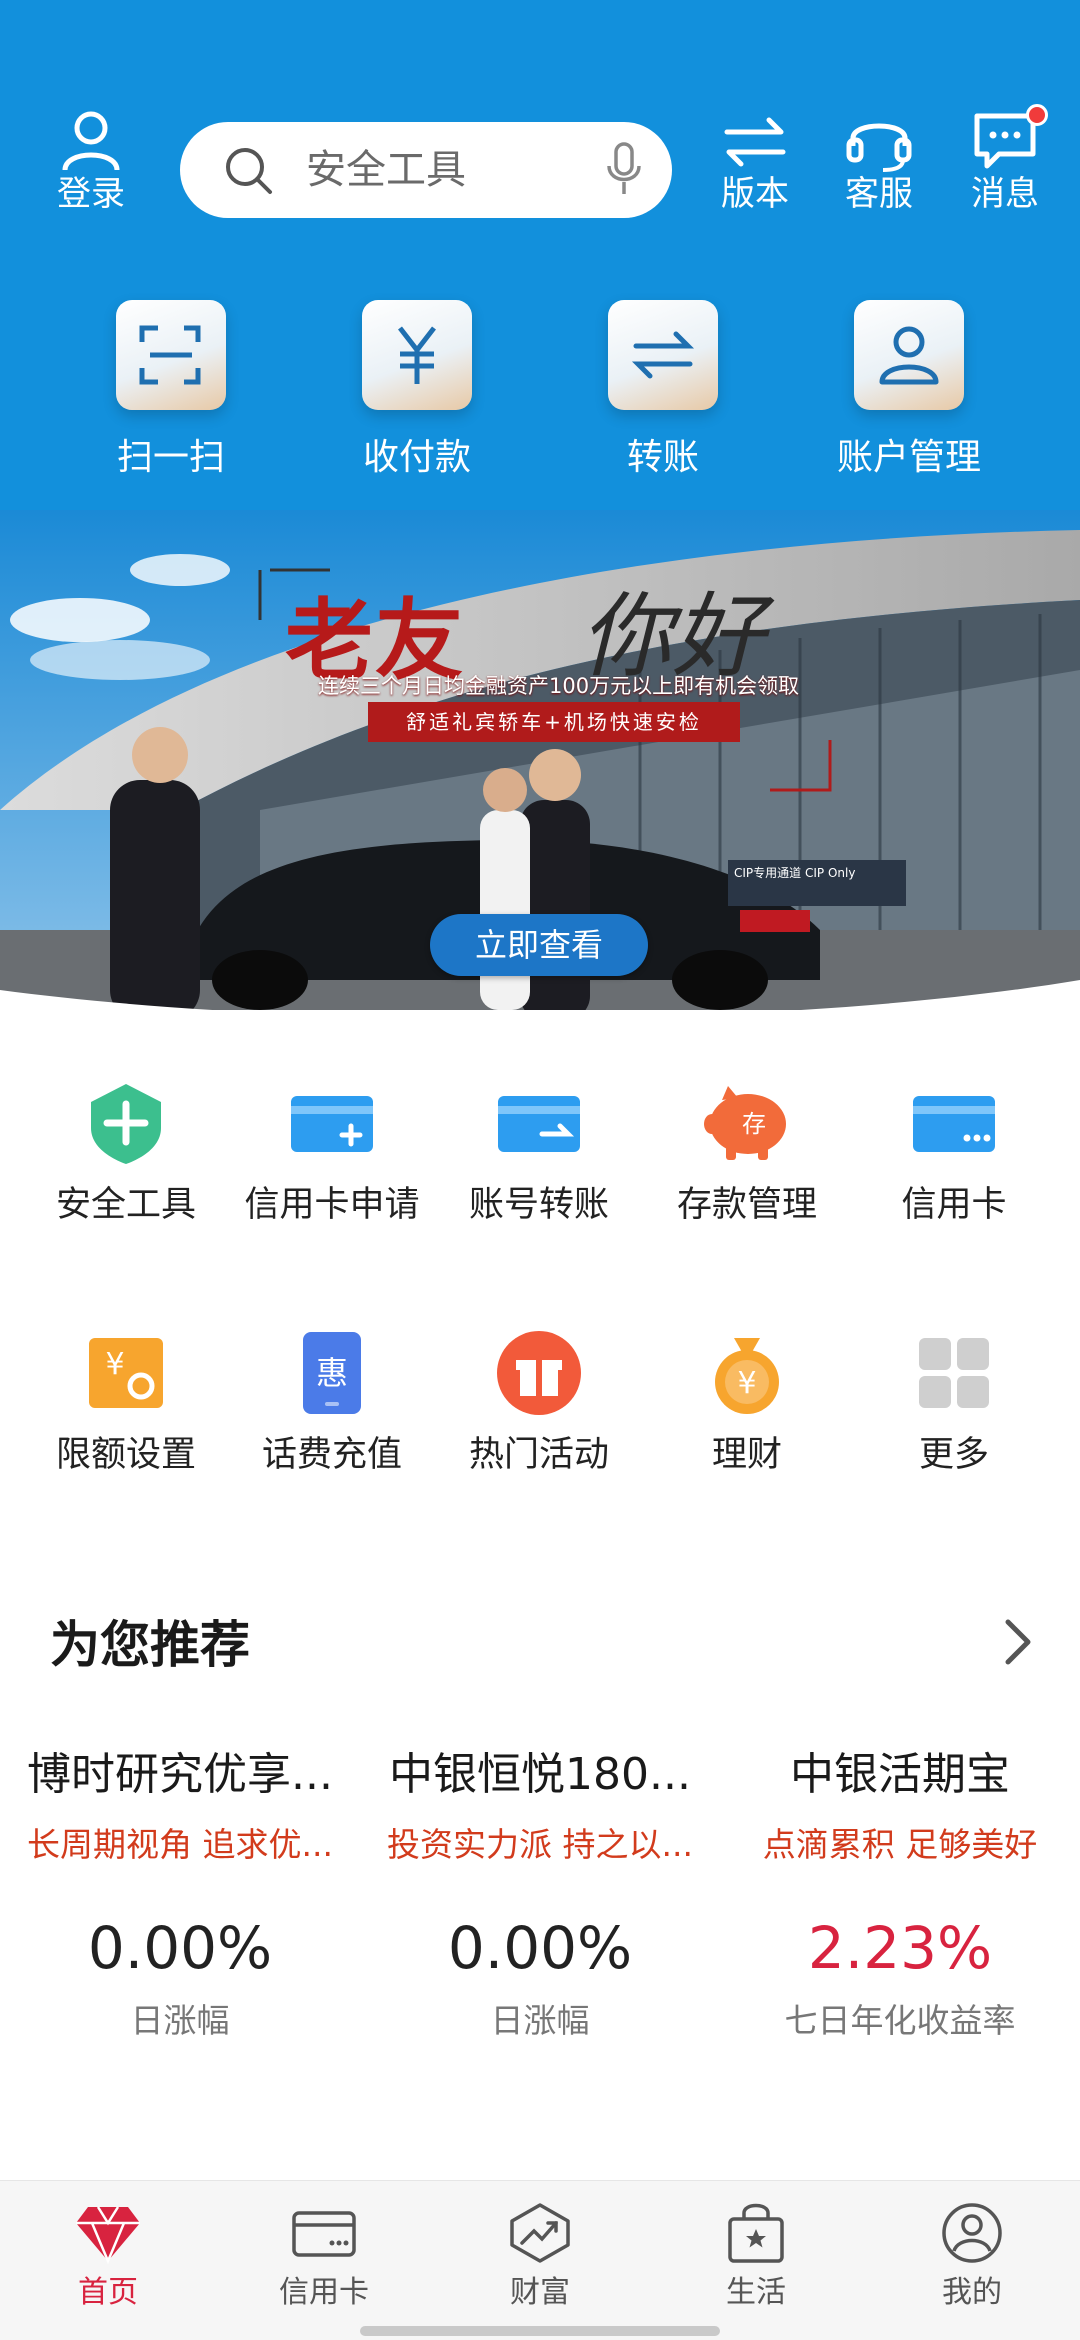 The image size is (1080, 2340). What do you see at coordinates (972, 2233) in the screenshot?
I see `profile-icon` at bounding box center [972, 2233].